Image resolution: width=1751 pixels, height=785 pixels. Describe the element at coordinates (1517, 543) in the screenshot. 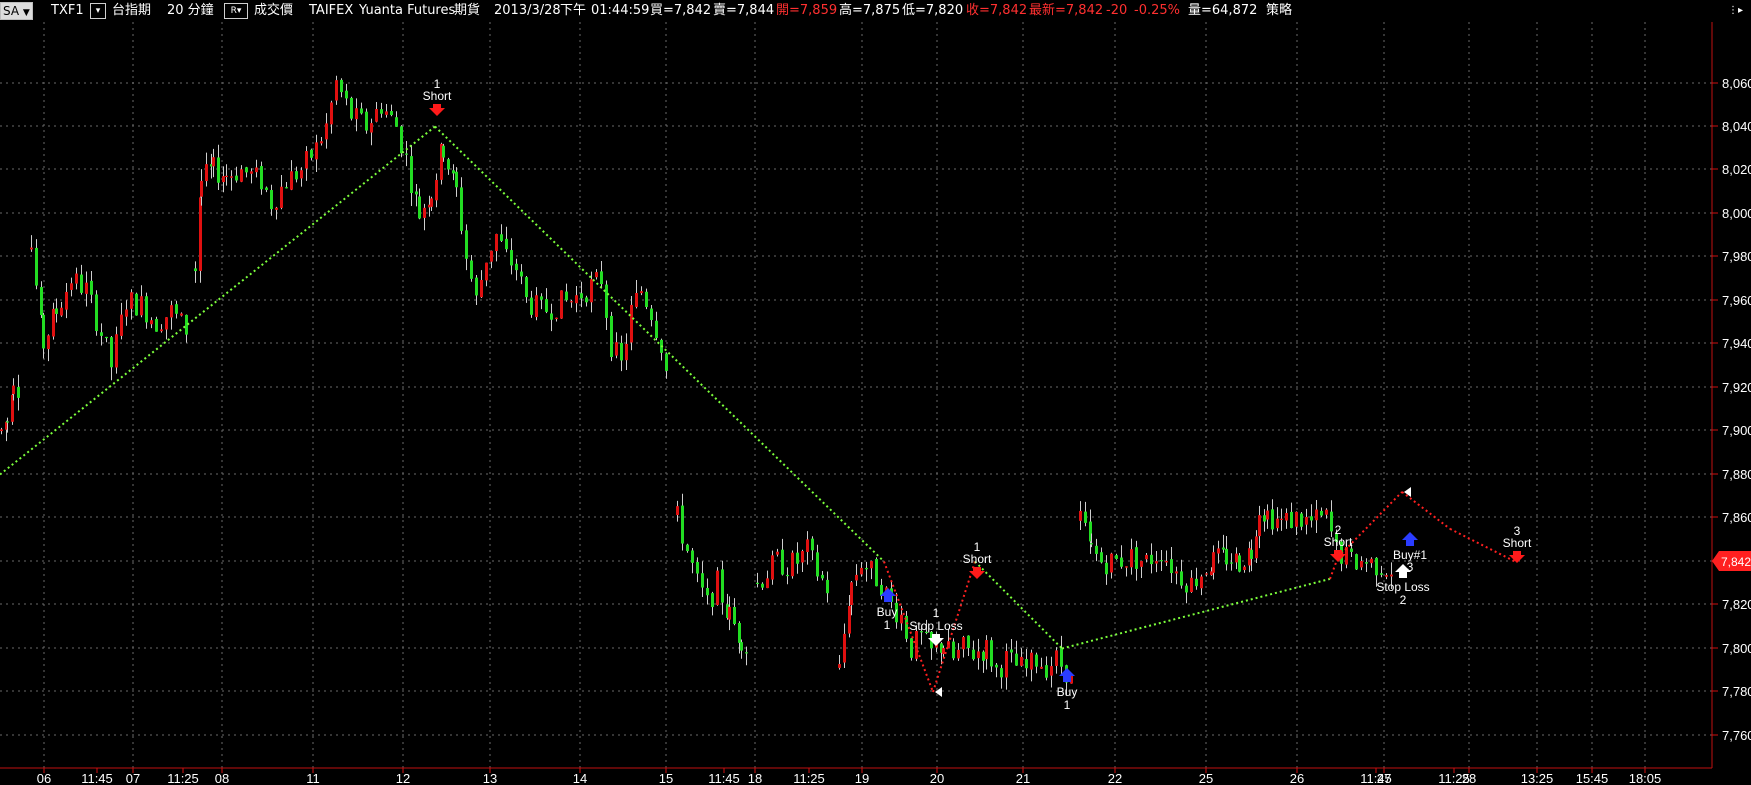

I see `short-signal-3-label: Short` at that location.